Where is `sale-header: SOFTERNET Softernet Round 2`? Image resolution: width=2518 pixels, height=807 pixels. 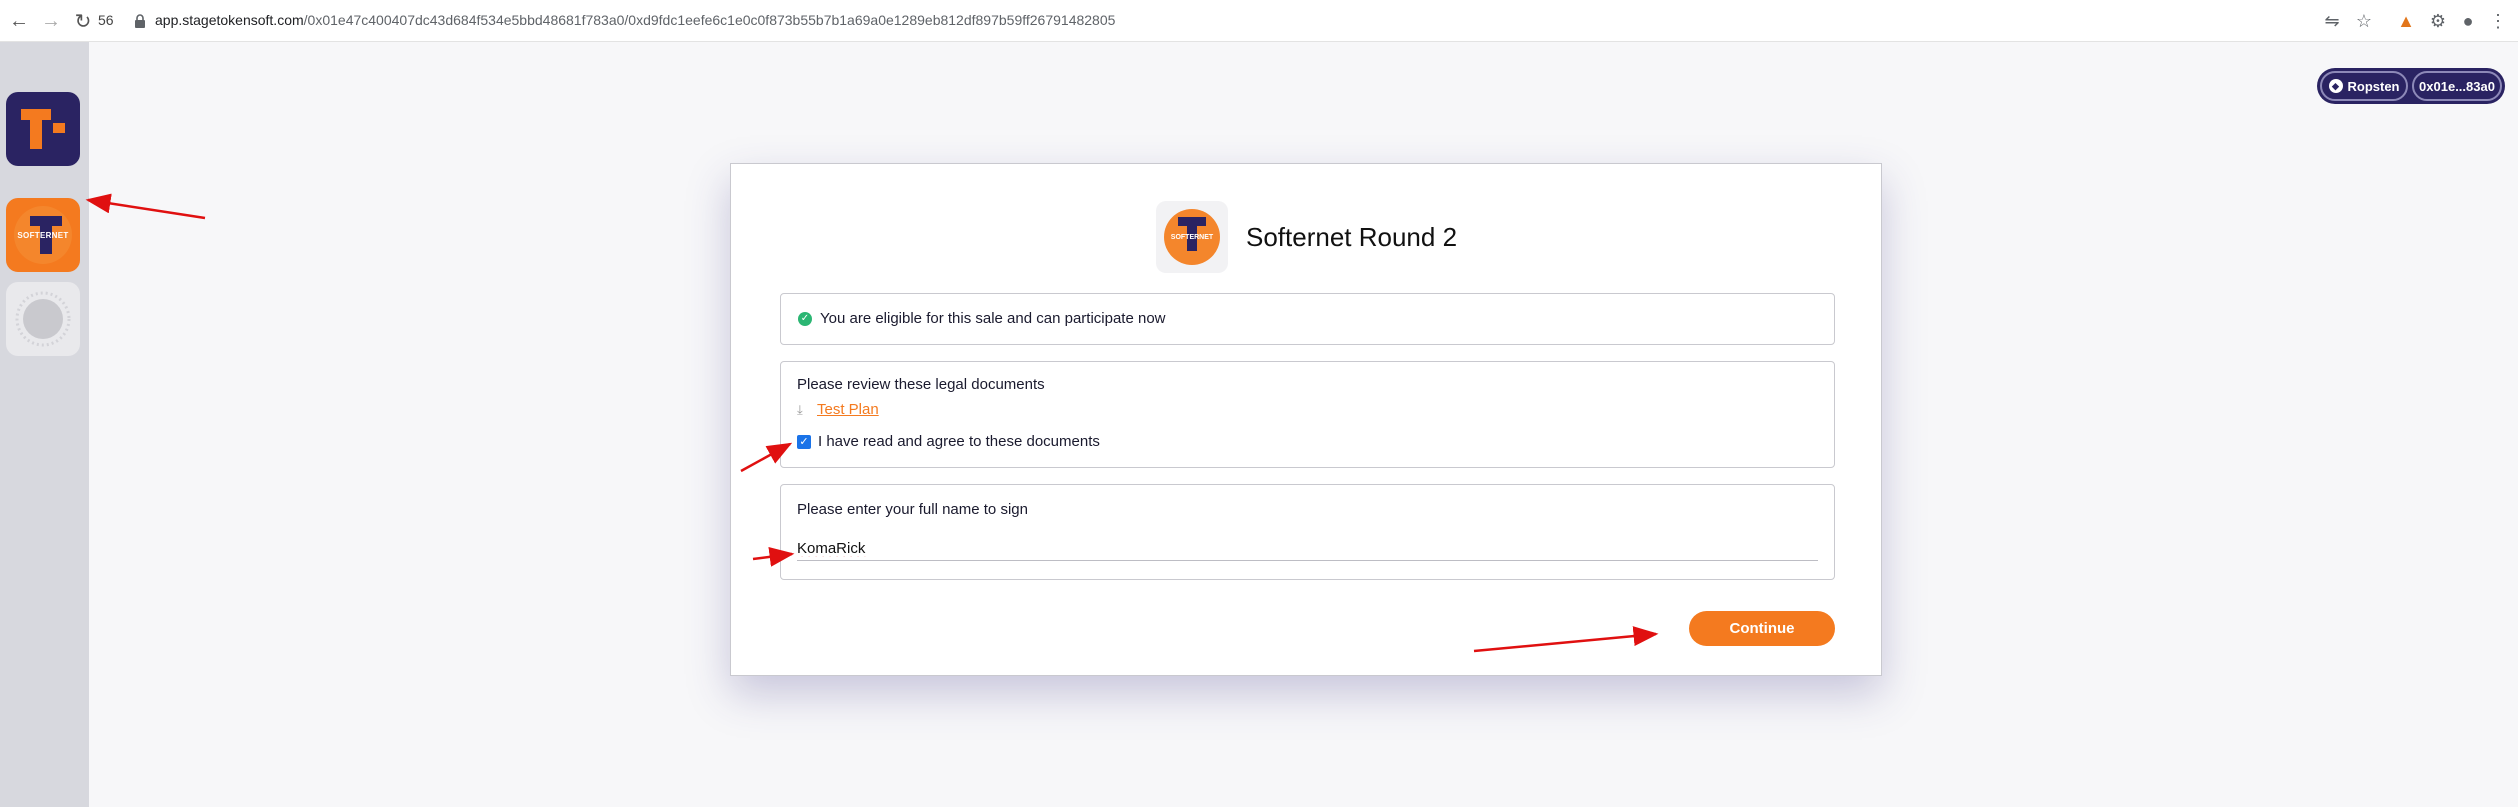 sale-header: SOFTERNET Softernet Round 2 is located at coordinates (1306, 237).